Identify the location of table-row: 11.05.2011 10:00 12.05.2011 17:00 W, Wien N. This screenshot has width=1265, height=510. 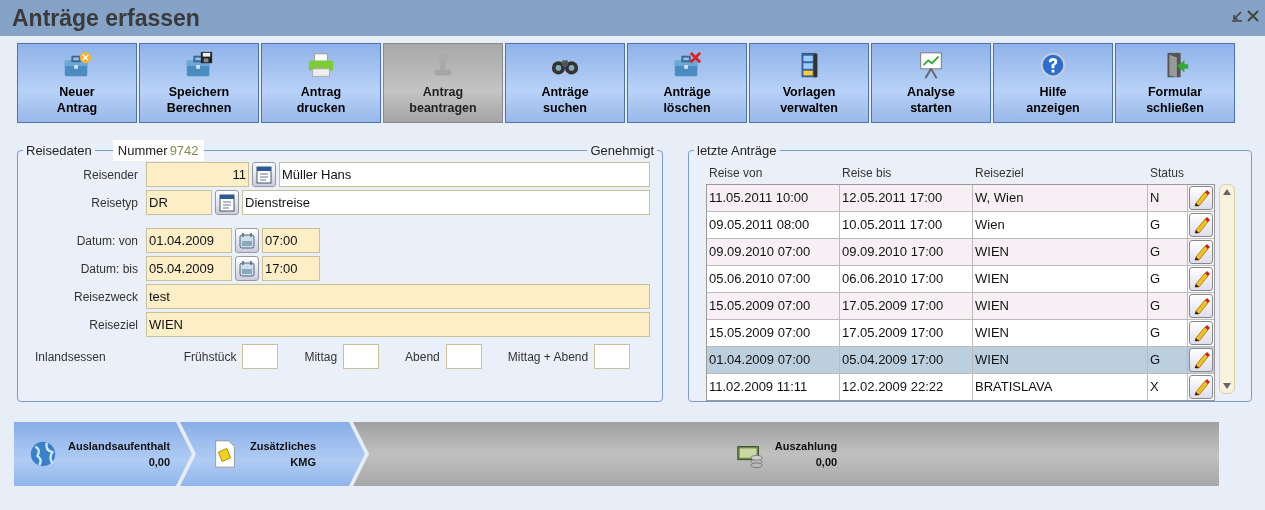
(960, 198).